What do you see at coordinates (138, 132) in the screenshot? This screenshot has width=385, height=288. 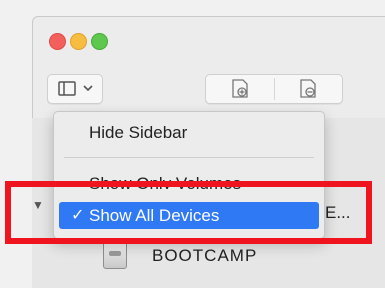 I see `menu-item-label: Hide Sidebar` at bounding box center [138, 132].